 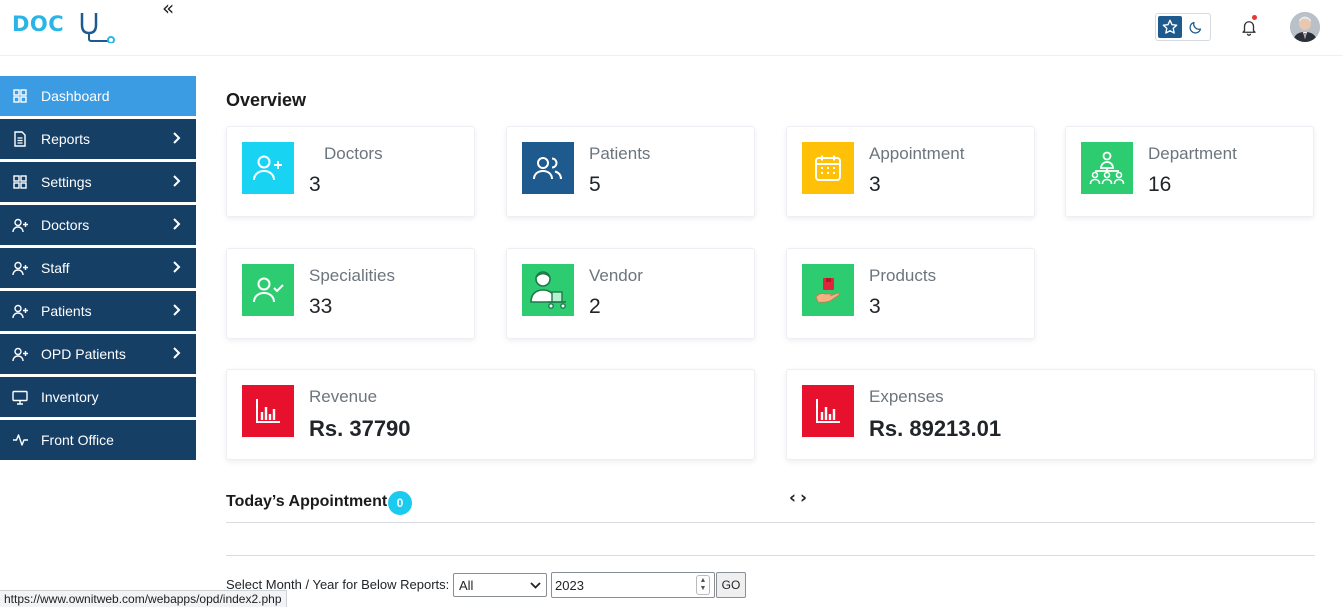 What do you see at coordinates (352, 275) in the screenshot?
I see `card-label: Specialities` at bounding box center [352, 275].